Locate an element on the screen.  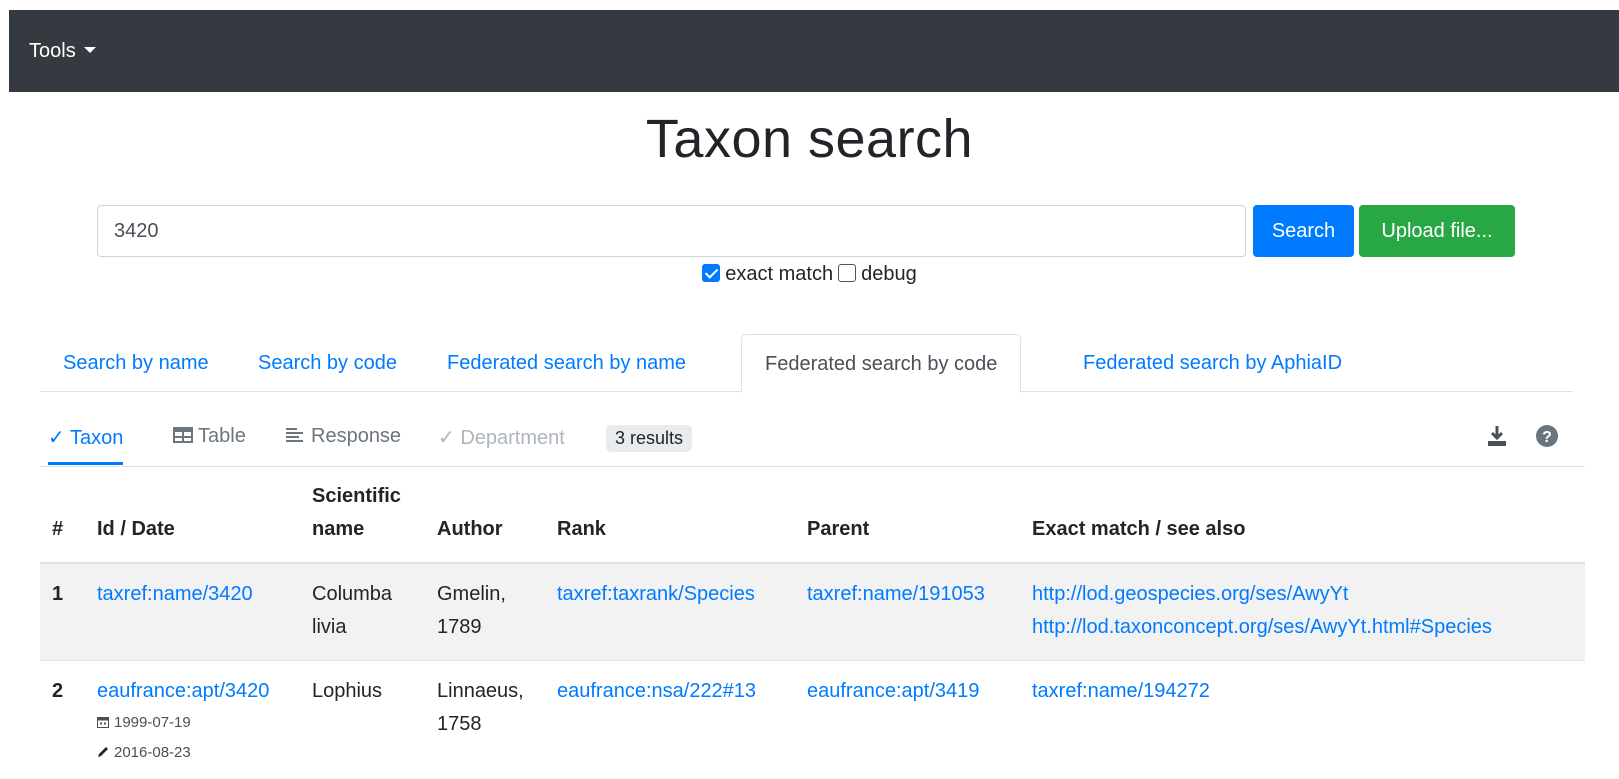
results-count-badge: 3 results is located at coordinates (649, 438).